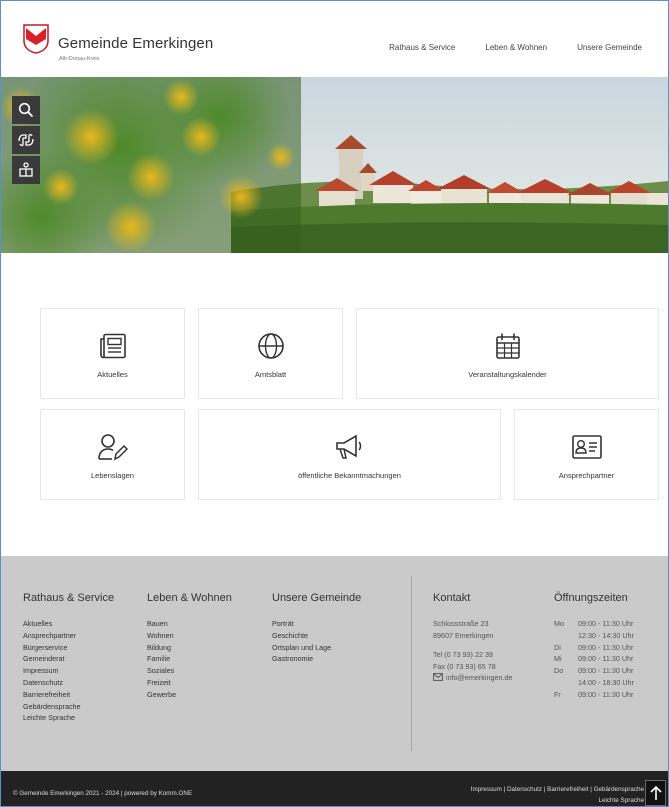 This screenshot has height=807, width=669. I want to click on footer-link: Bauen, so click(189, 624).